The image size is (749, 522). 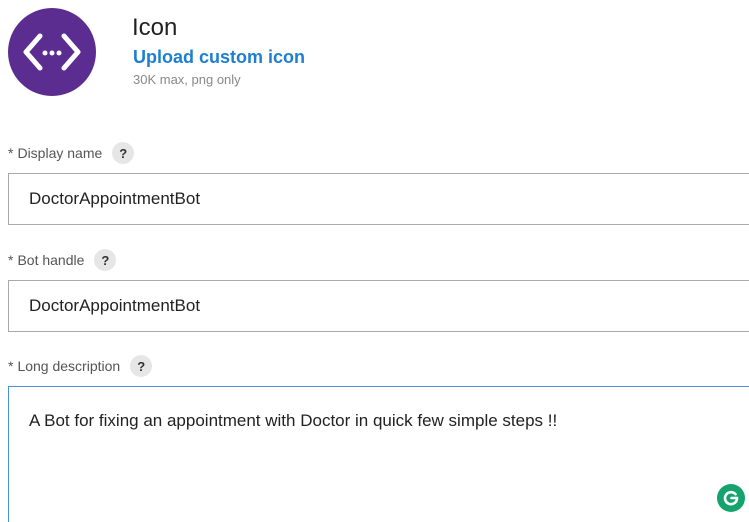 I want to click on bot-avatar, so click(x=52, y=52).